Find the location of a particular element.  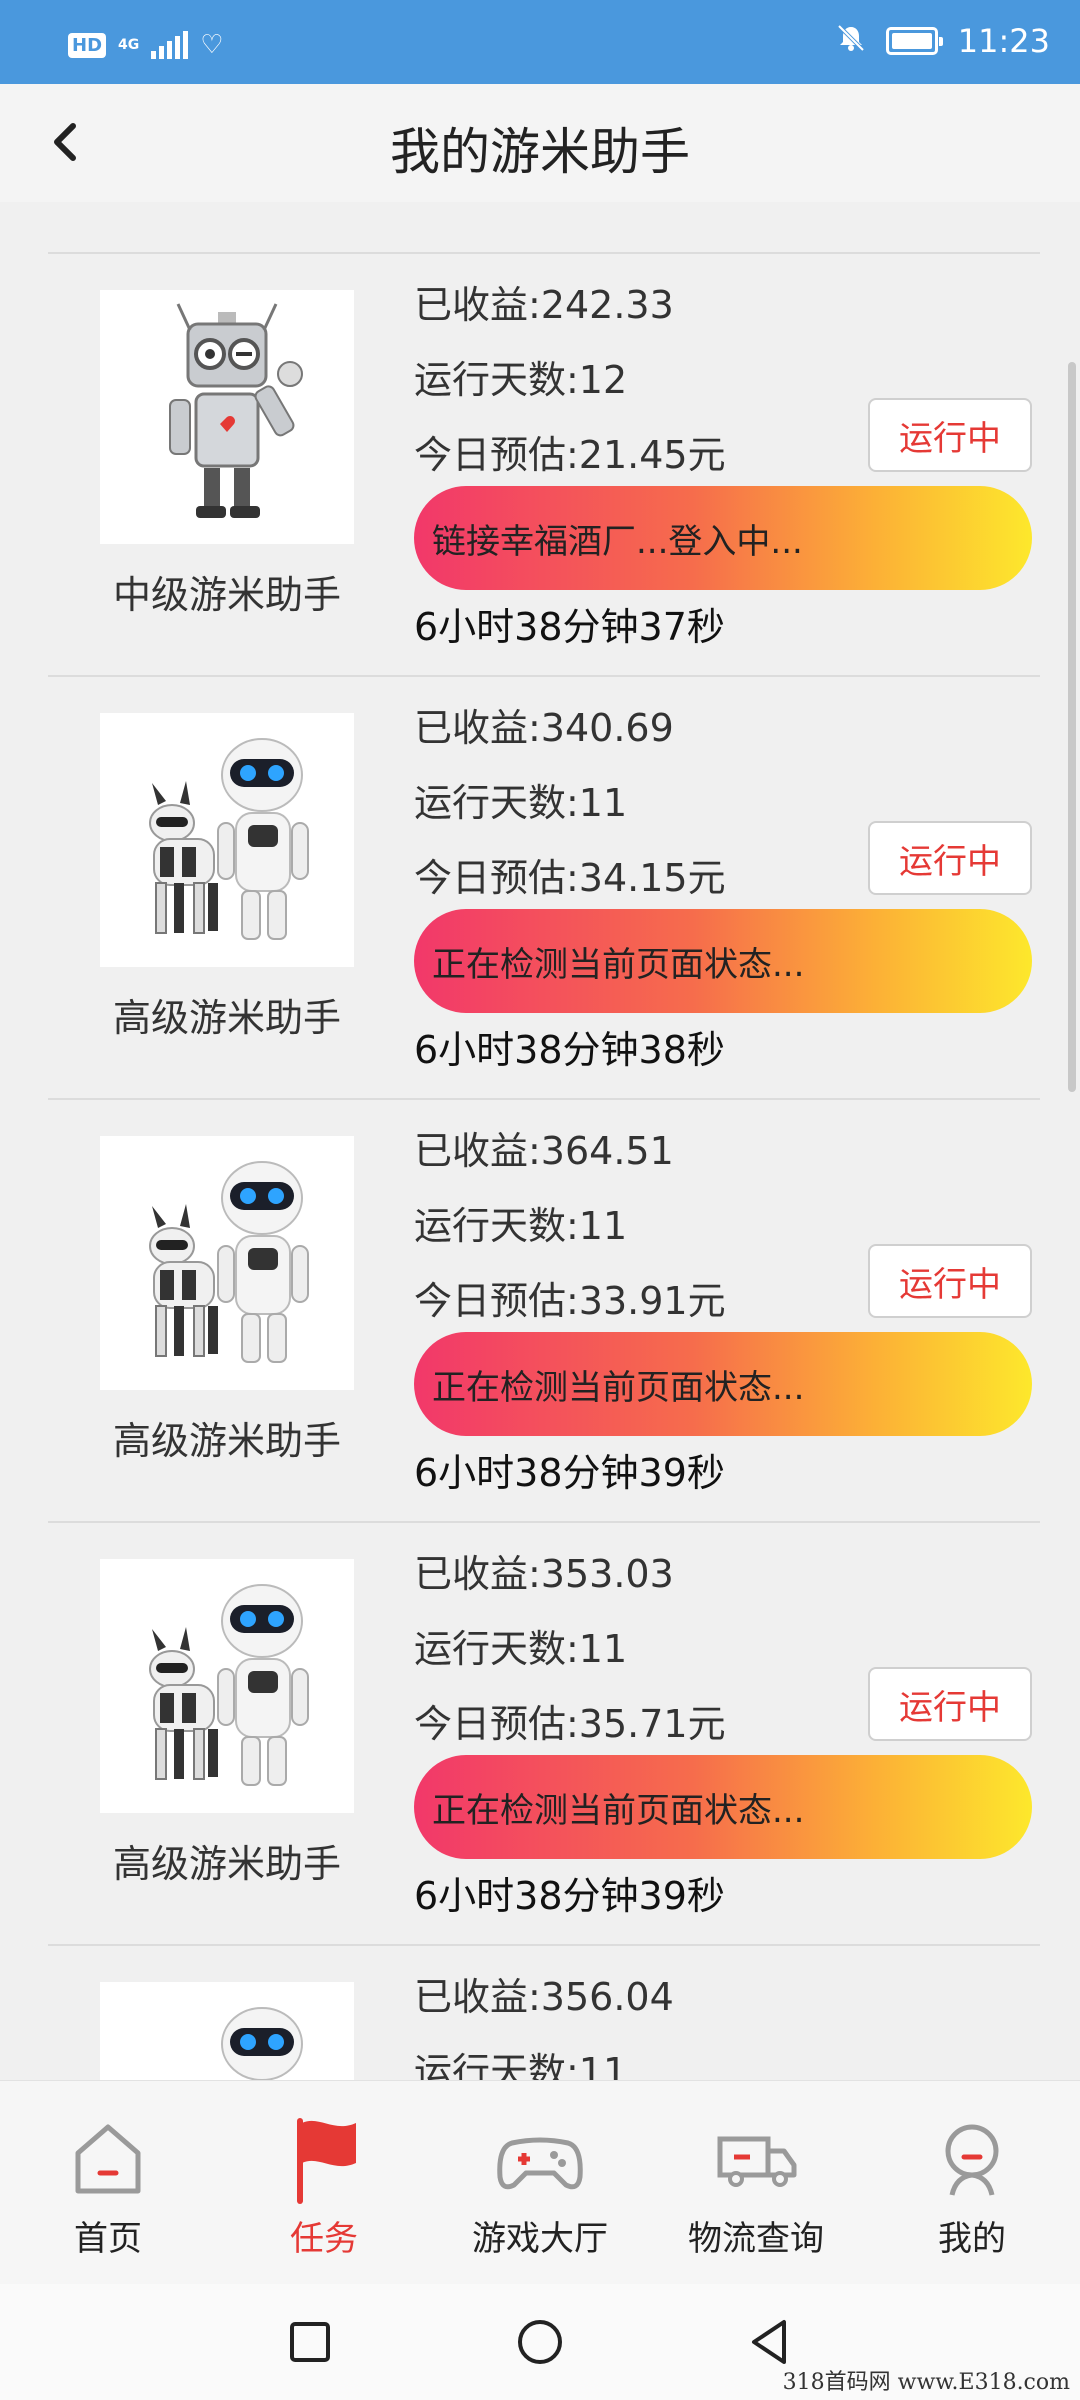

tab-logistics: 物流查询 is located at coordinates (756, 2183).